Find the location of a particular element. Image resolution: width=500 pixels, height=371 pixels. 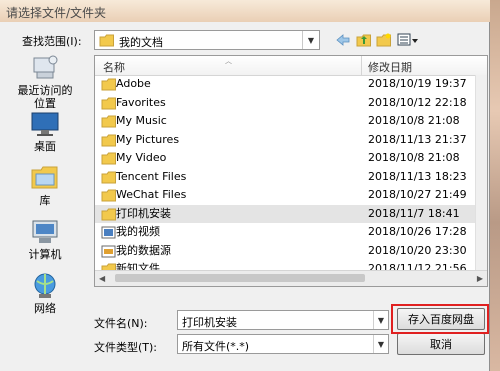

view-menu-icon is located at coordinates (407, 39).